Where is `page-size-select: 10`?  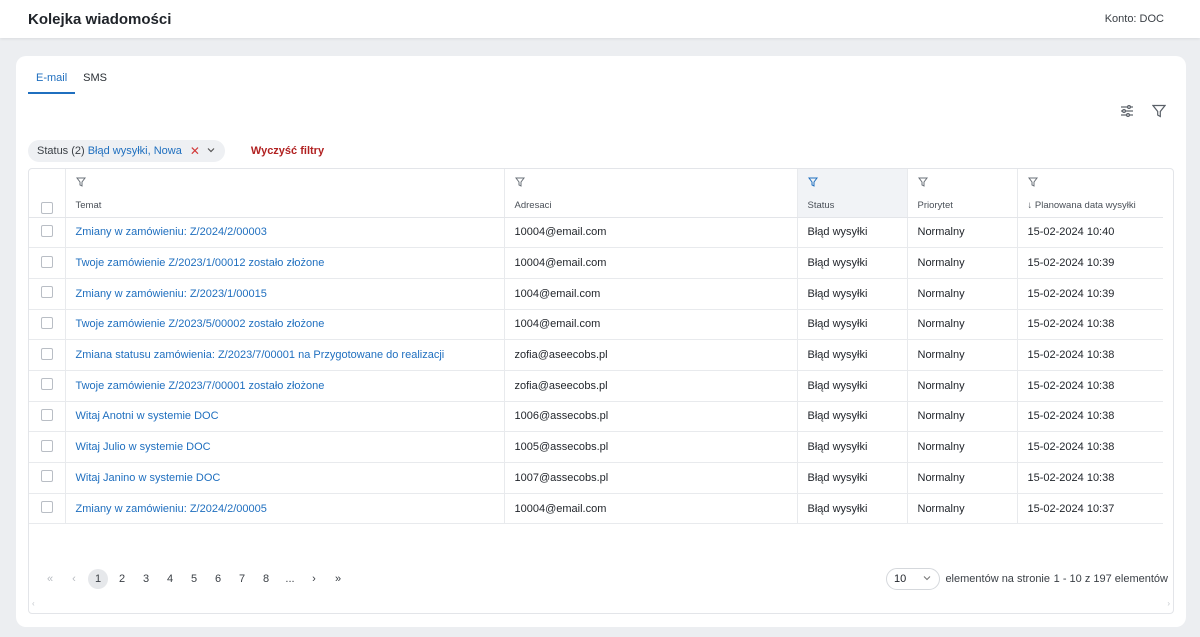 page-size-select: 10 is located at coordinates (913, 579).